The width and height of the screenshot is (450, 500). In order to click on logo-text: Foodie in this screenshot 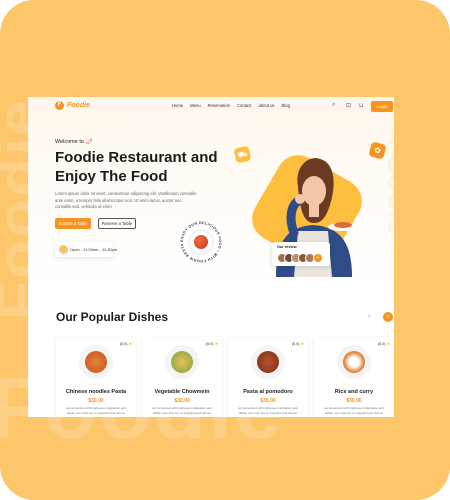, I will do `click(78, 105)`.